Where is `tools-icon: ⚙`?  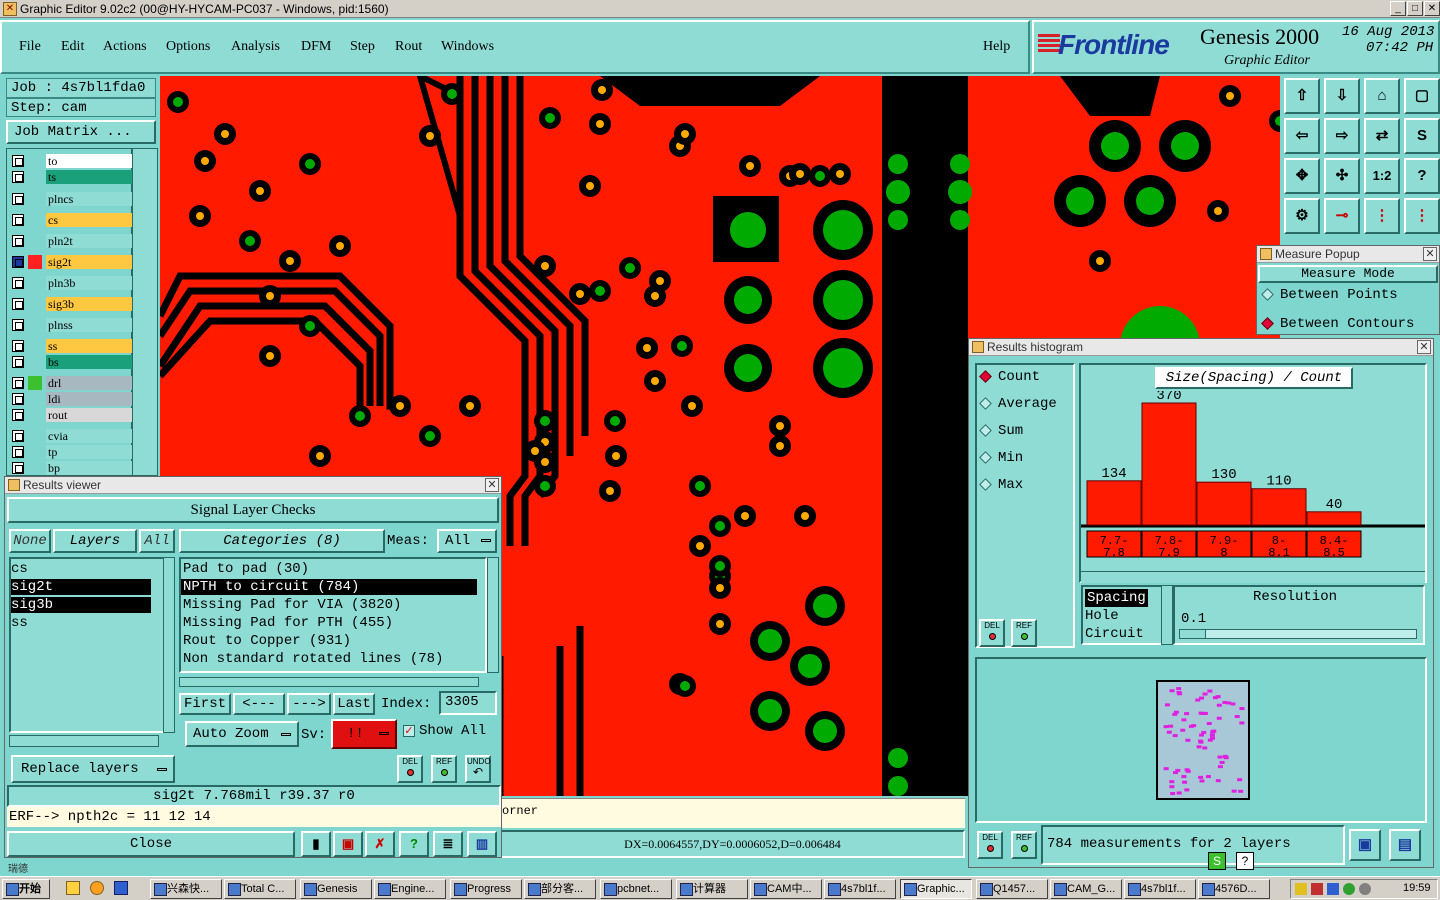
tools-icon: ⚙ is located at coordinates (1302, 216).